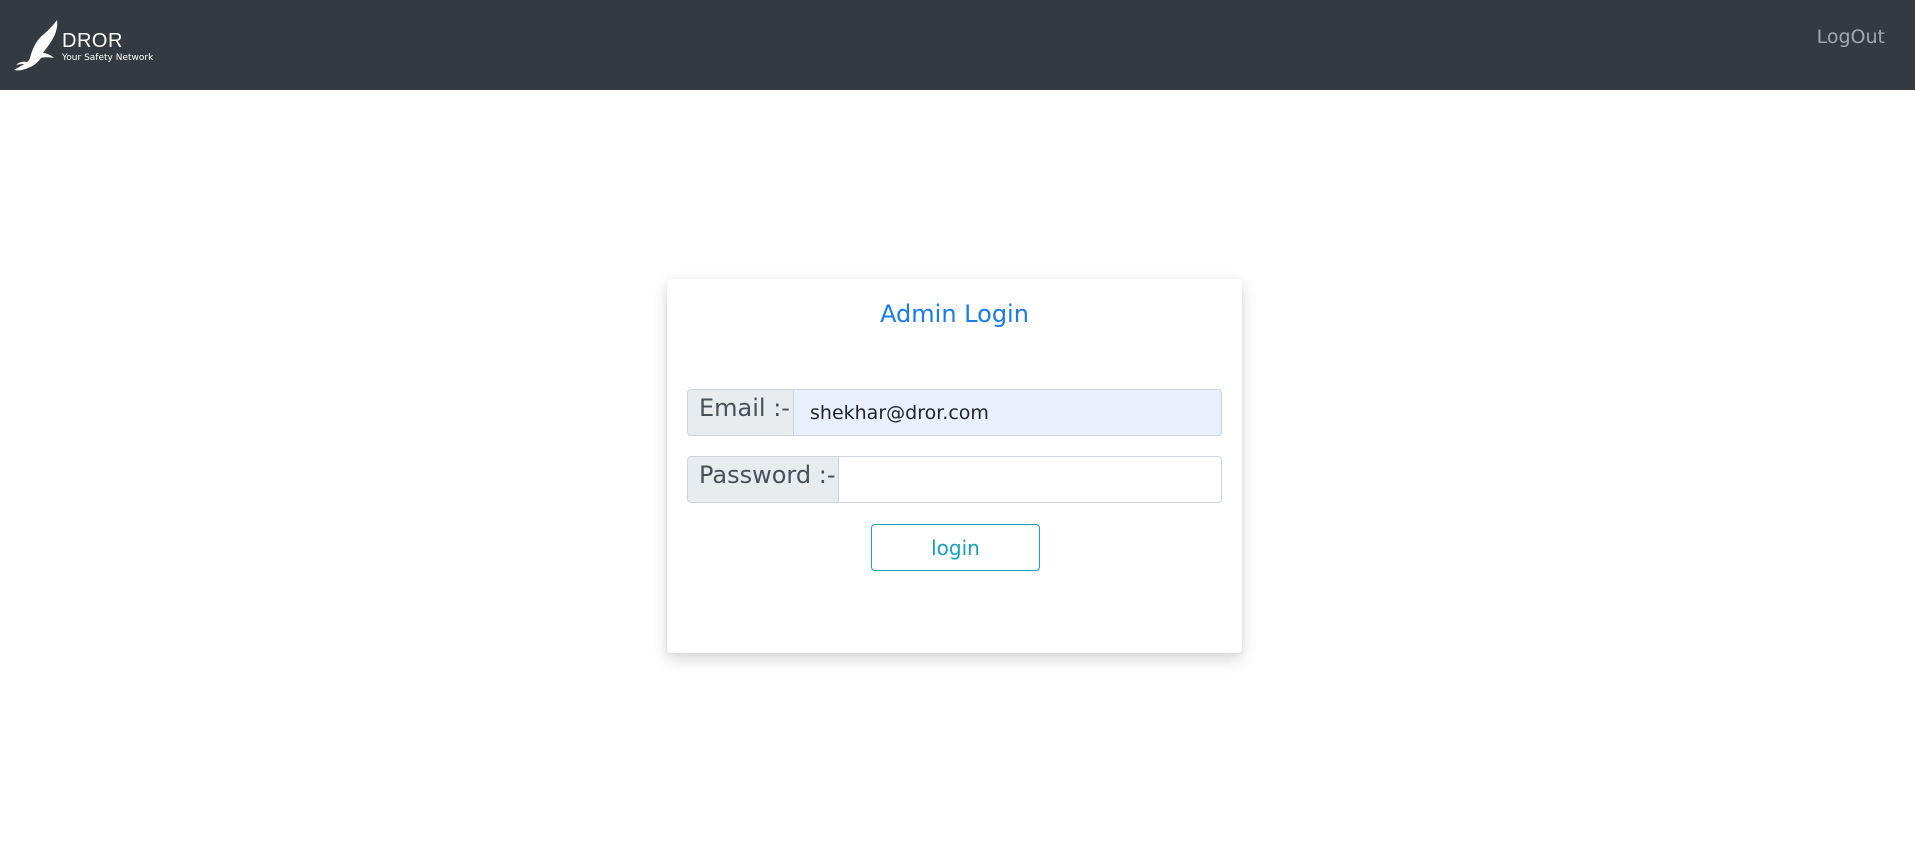  I want to click on password-field, so click(1030, 479).